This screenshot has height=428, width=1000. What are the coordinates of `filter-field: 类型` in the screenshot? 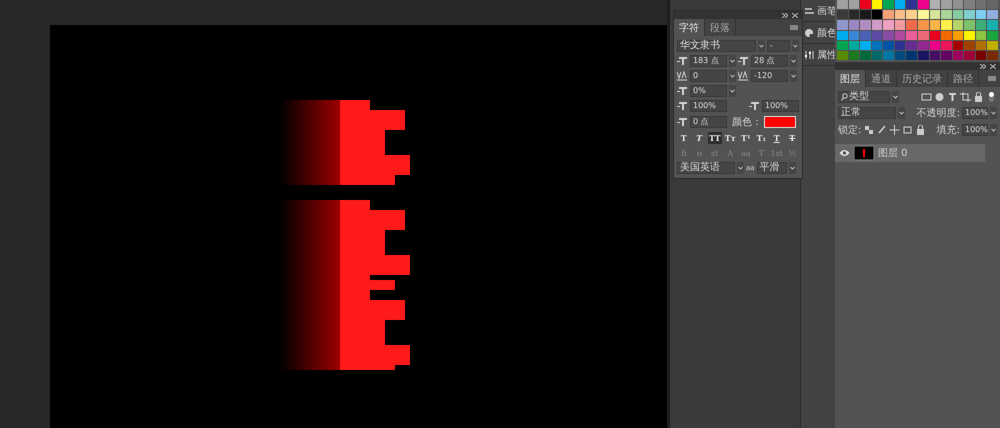 It's located at (864, 97).